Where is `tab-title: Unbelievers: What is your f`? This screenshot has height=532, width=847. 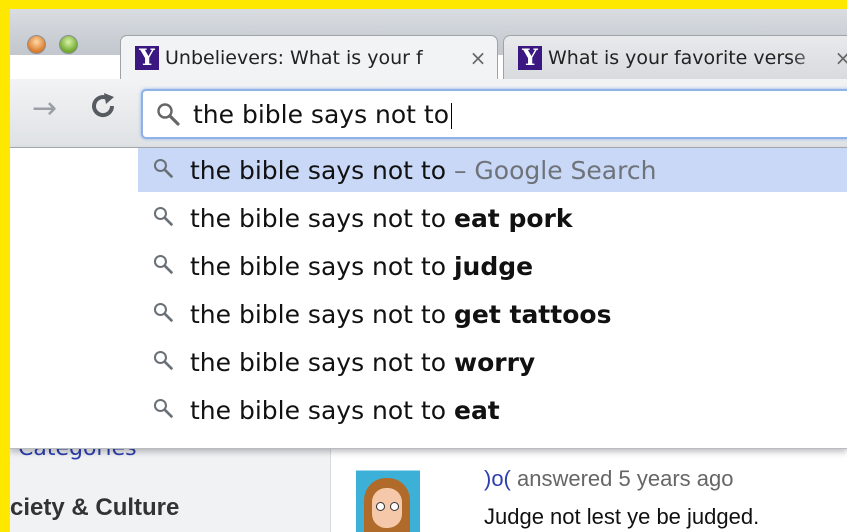
tab-title: Unbelievers: What is your f is located at coordinates (294, 57).